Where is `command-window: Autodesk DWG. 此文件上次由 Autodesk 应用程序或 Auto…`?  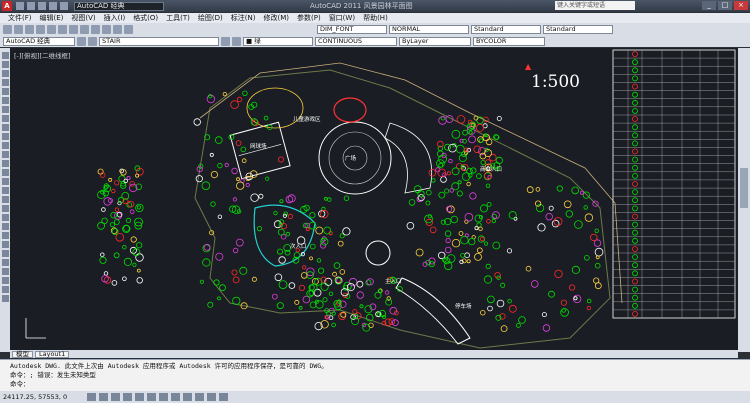 command-window: Autodesk DWG. 此文件上次由 Autodesk 应用程序或 Auto… is located at coordinates (375, 375).